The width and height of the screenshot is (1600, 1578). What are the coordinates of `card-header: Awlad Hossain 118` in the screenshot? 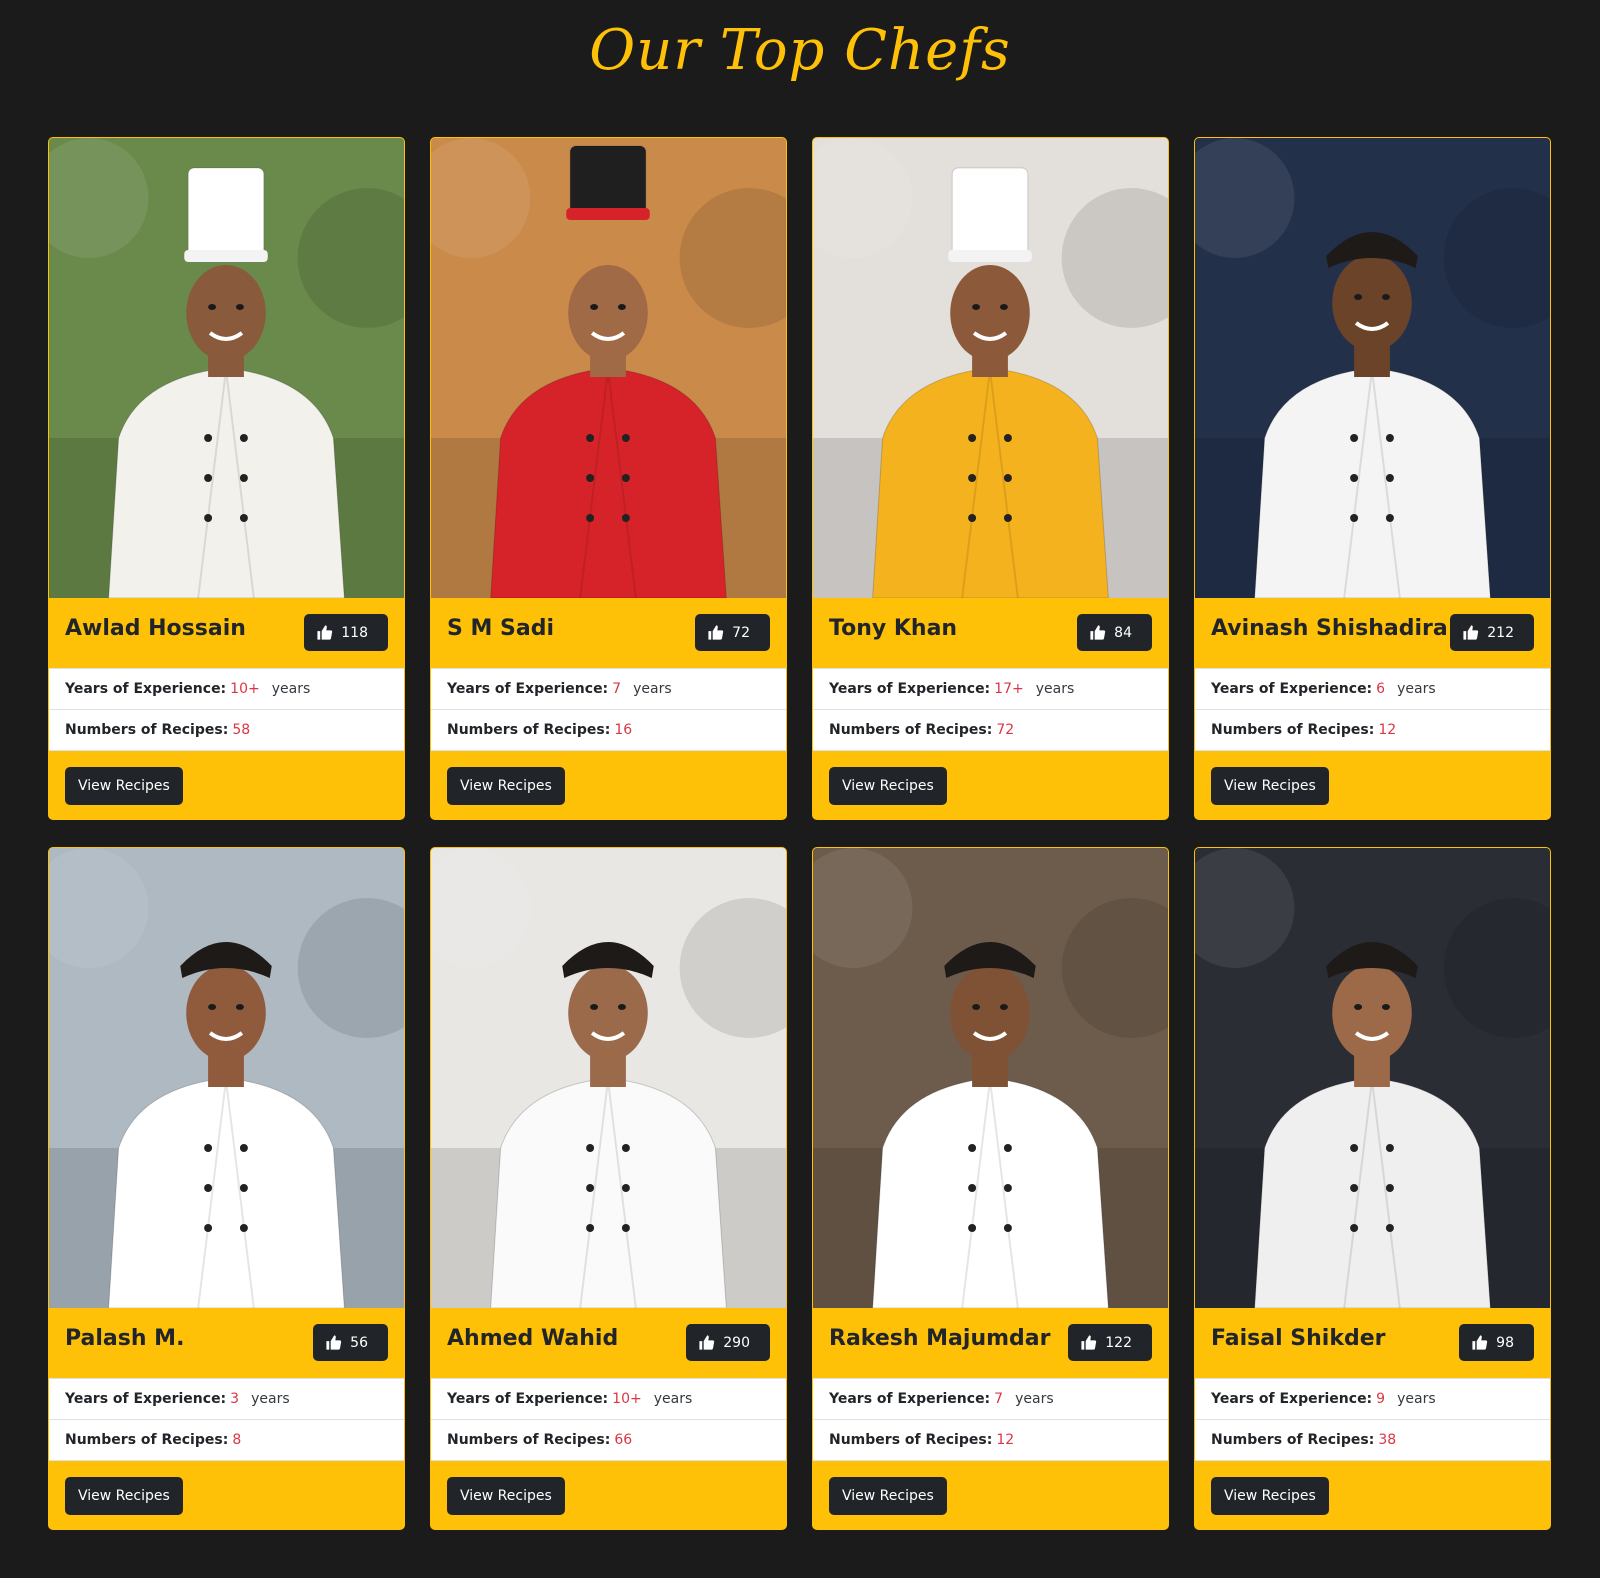 It's located at (226, 633).